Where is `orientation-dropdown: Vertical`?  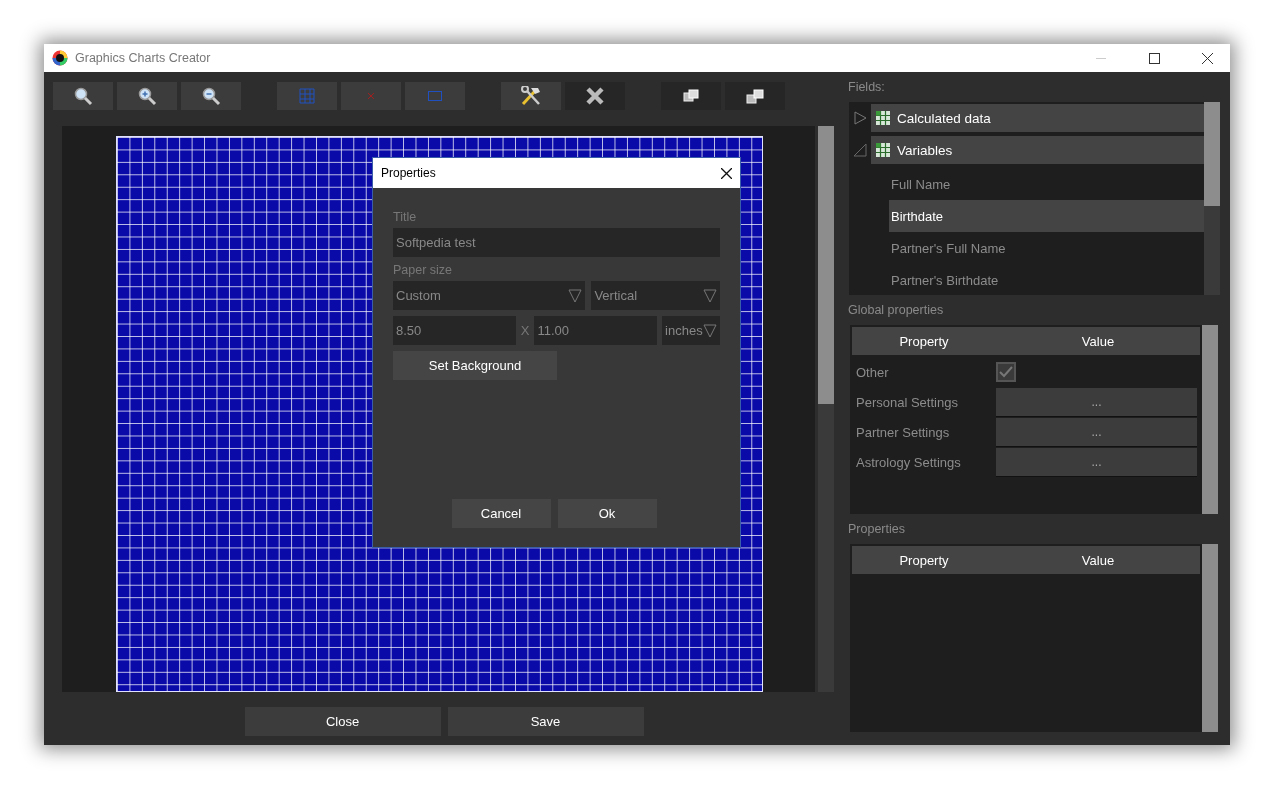 orientation-dropdown: Vertical is located at coordinates (655, 295).